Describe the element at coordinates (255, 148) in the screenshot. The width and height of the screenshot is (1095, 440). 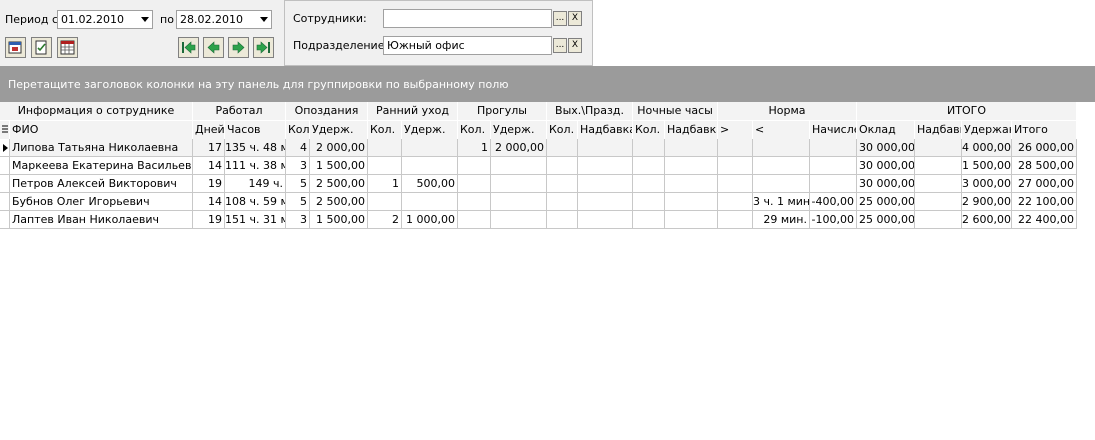
I see `table-cell: 135 ч. 48 ми` at that location.